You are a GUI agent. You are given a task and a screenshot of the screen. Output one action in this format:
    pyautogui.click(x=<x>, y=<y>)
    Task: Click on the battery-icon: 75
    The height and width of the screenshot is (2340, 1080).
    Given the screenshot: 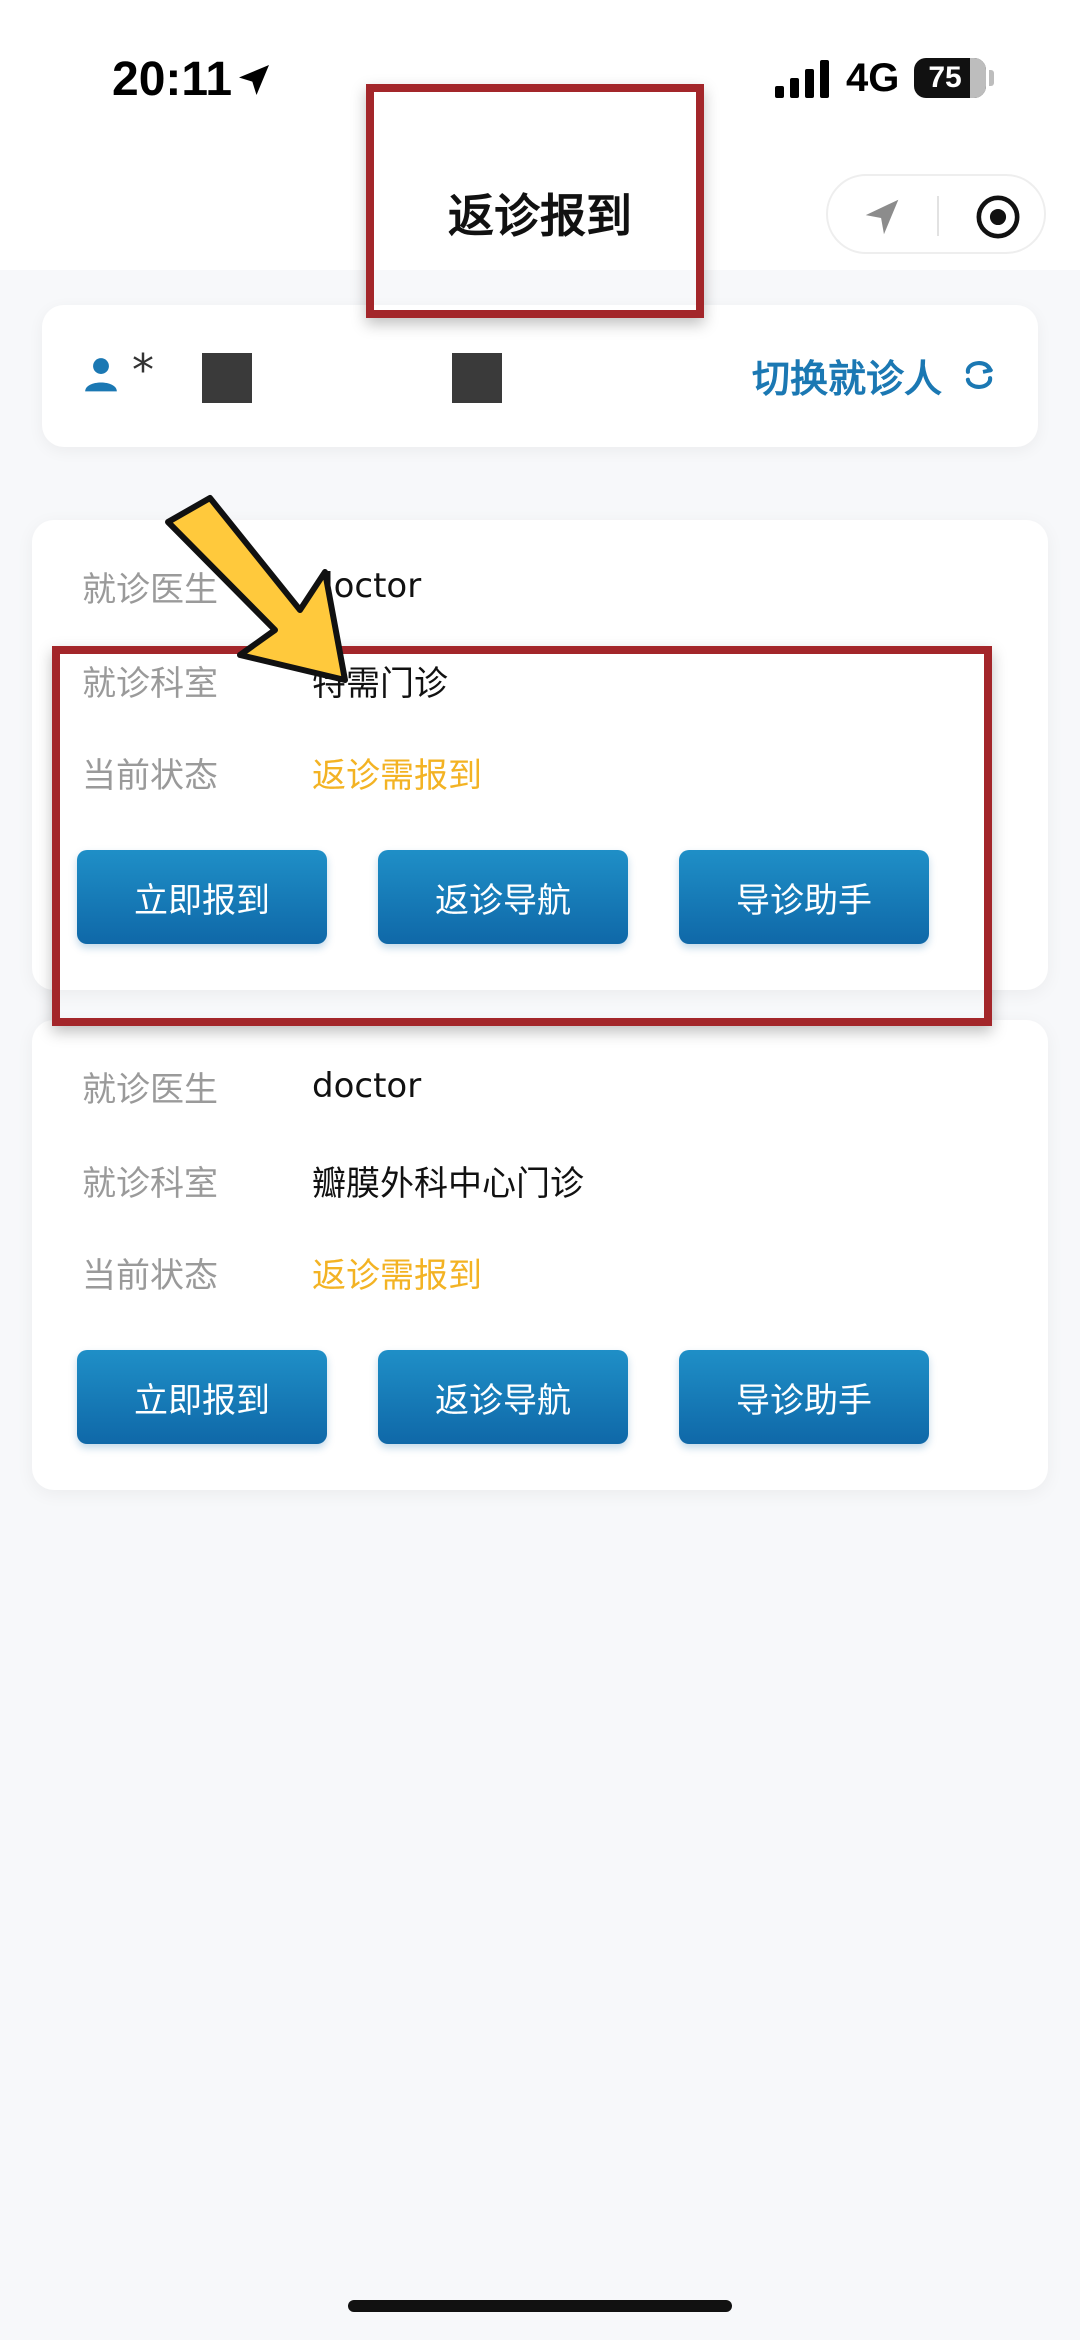 What is the action you would take?
    pyautogui.click(x=950, y=78)
    